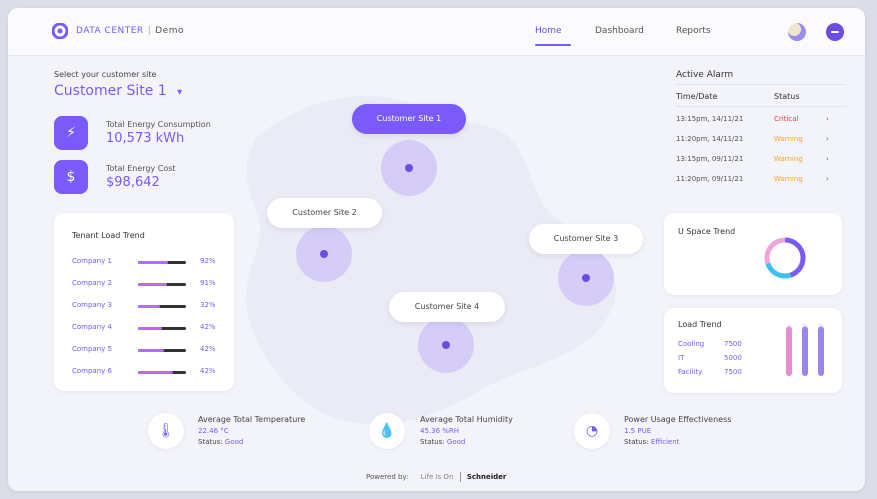  I want to click on tenant-load-title: Tenant Load Trend, so click(108, 235).